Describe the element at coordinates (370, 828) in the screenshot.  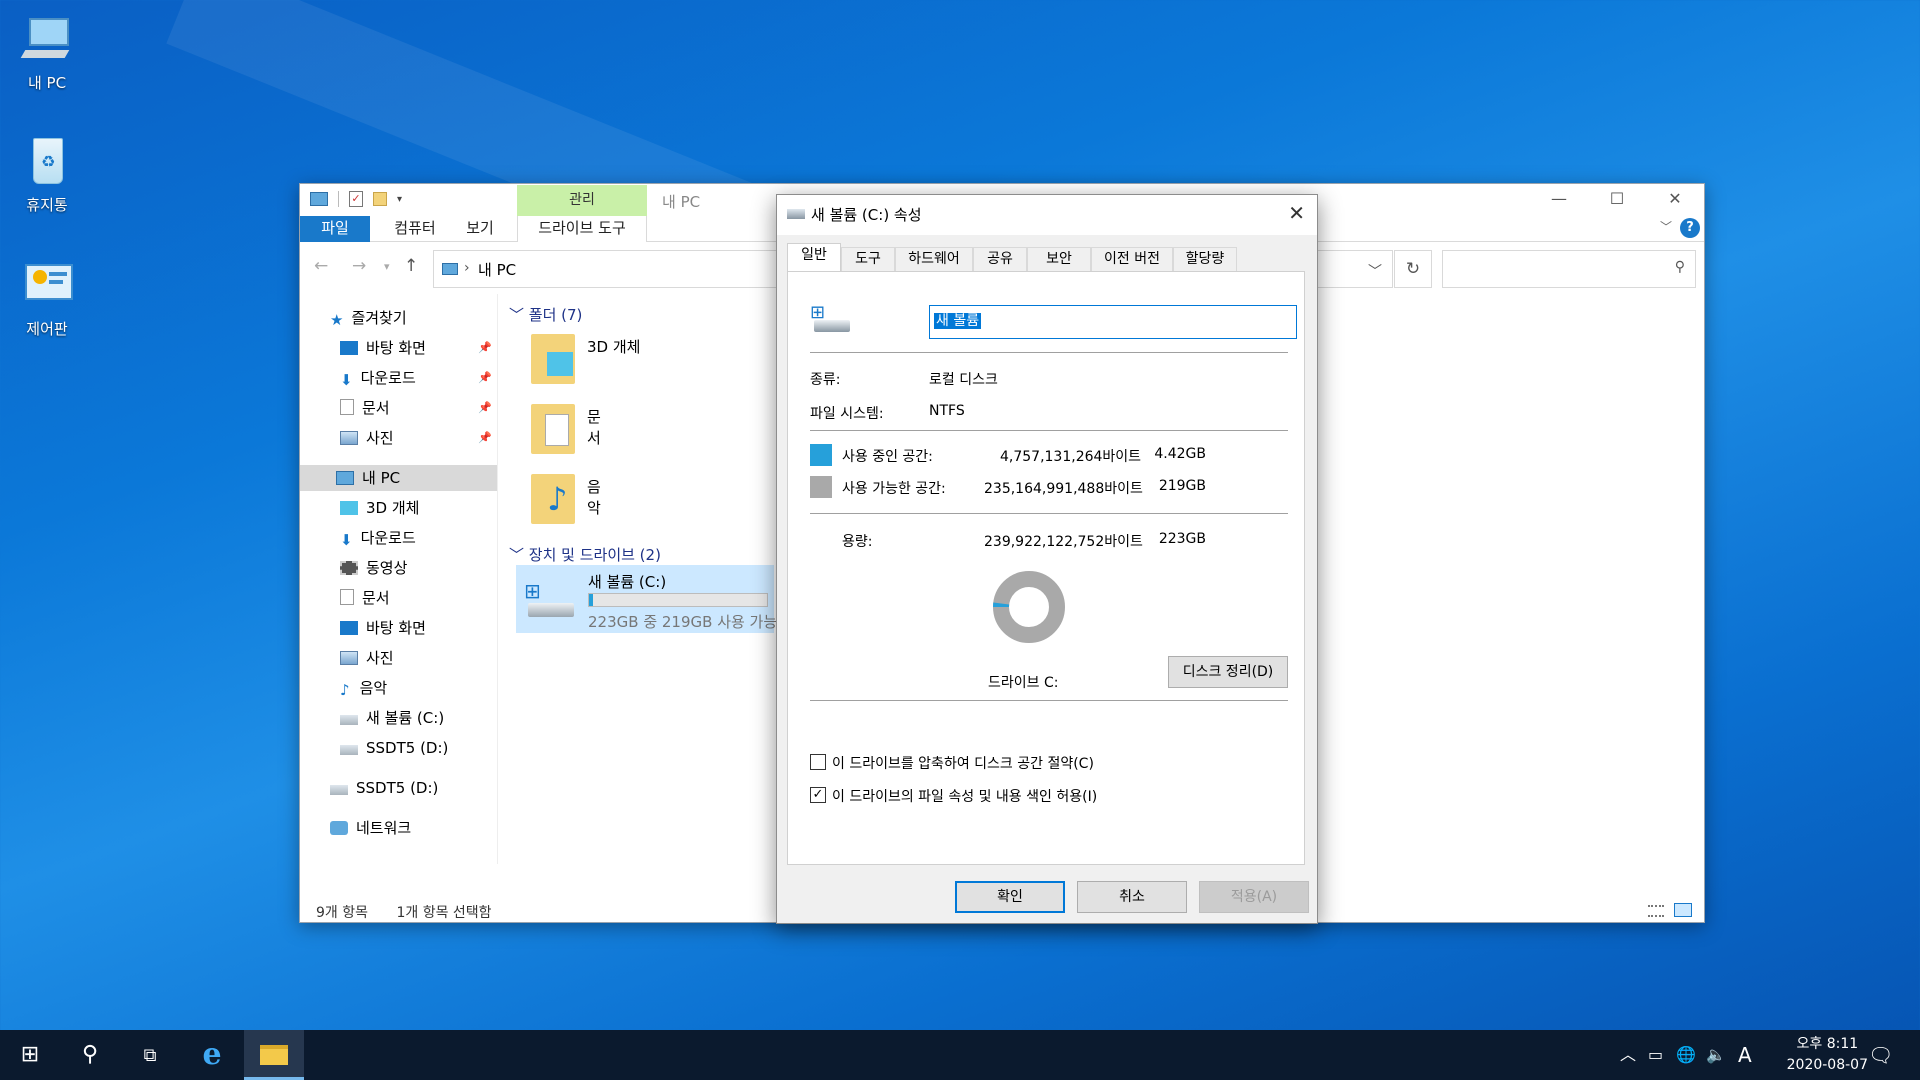
I see `nav-network: 네트워크` at that location.